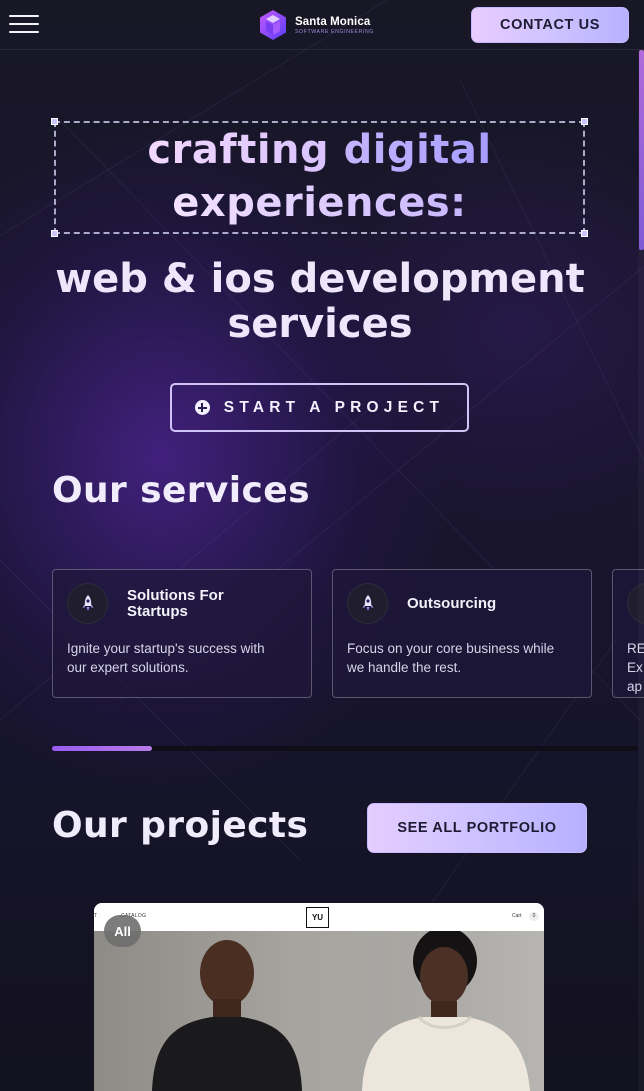 This screenshot has height=1091, width=644. Describe the element at coordinates (202, 407) in the screenshot. I see `plus-circle-icon` at that location.